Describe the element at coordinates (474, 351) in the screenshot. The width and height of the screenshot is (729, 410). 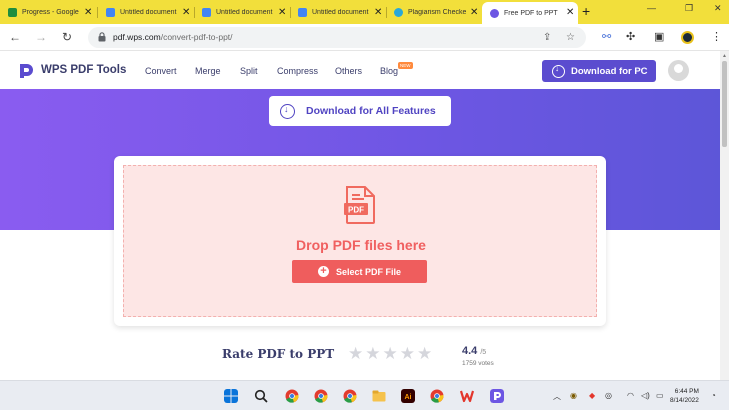
I see `rating-score: 4.4 /5` at that location.